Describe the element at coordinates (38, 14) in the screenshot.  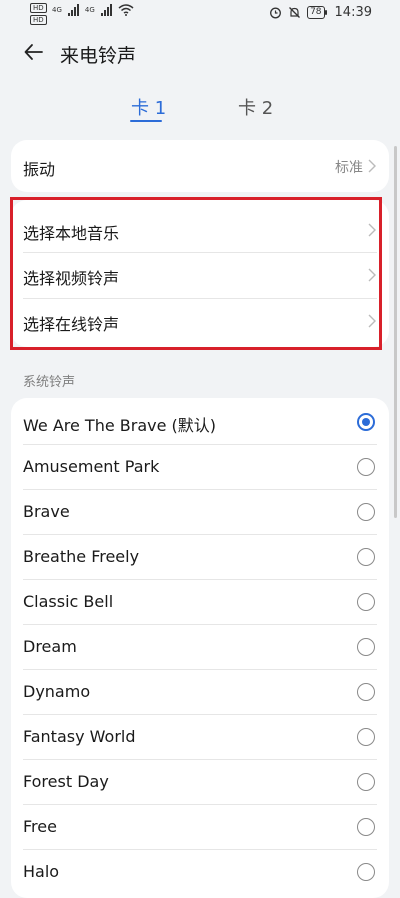
I see `hd-indicators: HD HD` at that location.